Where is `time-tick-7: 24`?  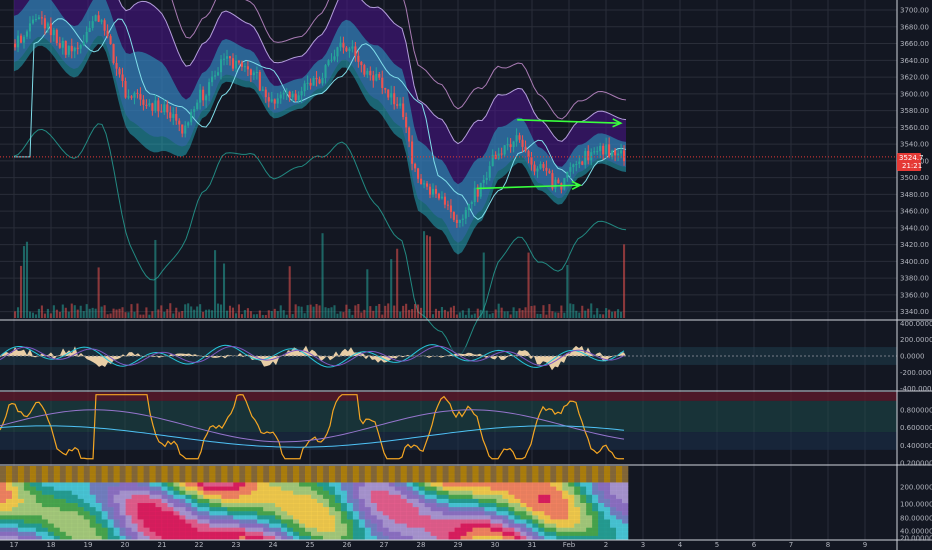 time-tick-7: 24 is located at coordinates (273, 545).